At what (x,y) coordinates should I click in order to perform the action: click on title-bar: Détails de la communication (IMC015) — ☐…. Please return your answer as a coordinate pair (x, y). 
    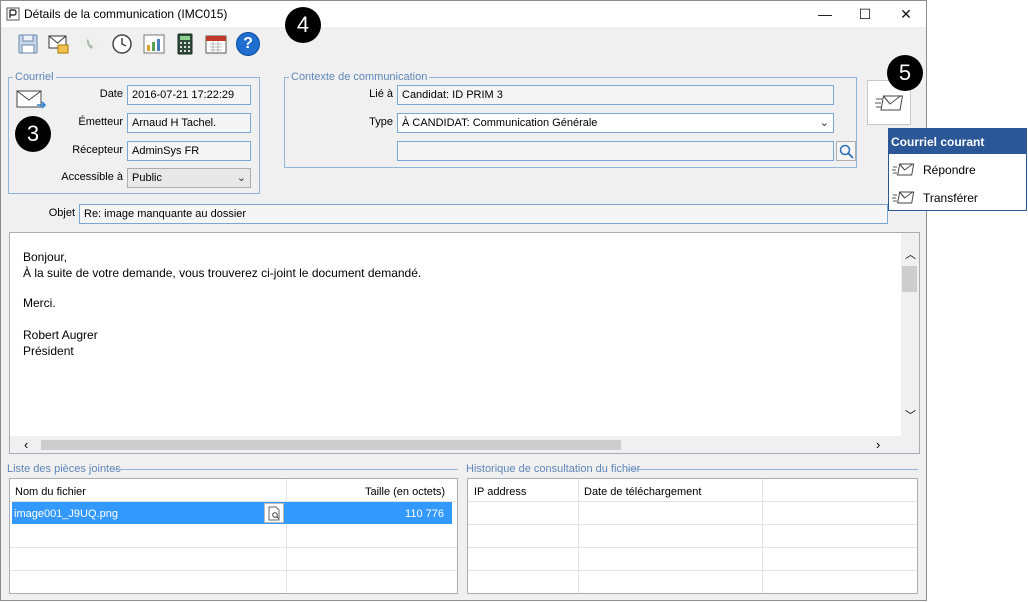
    Looking at the image, I should click on (463, 14).